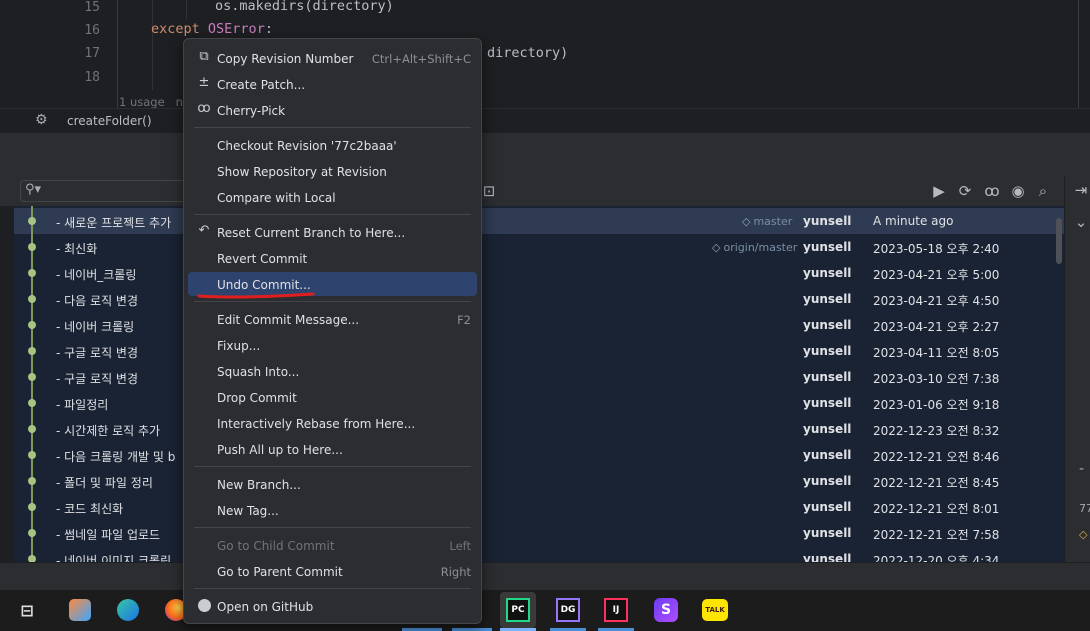 The image size is (1090, 631). I want to click on menu-item-cherry-pick: ꝏ Cherry-Pick, so click(332, 110).